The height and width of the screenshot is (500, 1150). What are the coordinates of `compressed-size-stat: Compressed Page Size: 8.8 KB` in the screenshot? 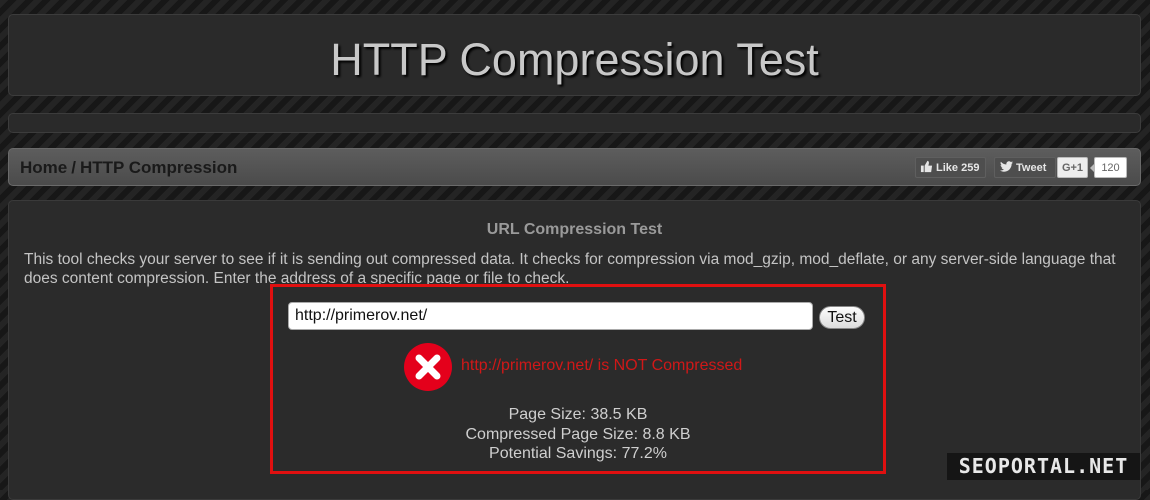 It's located at (578, 434).